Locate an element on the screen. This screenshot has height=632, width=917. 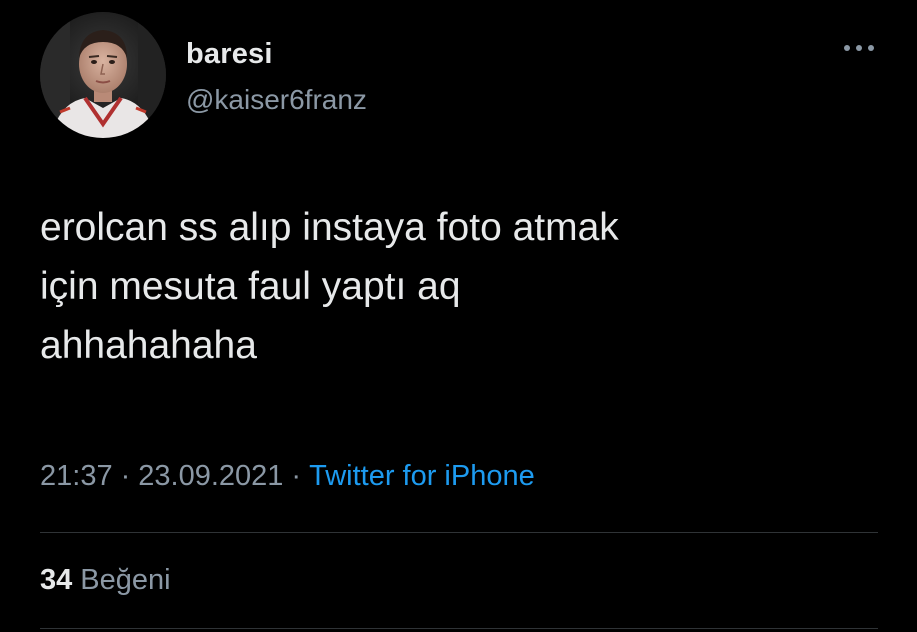
likes-stat: 34 Beğeni is located at coordinates (105, 580).